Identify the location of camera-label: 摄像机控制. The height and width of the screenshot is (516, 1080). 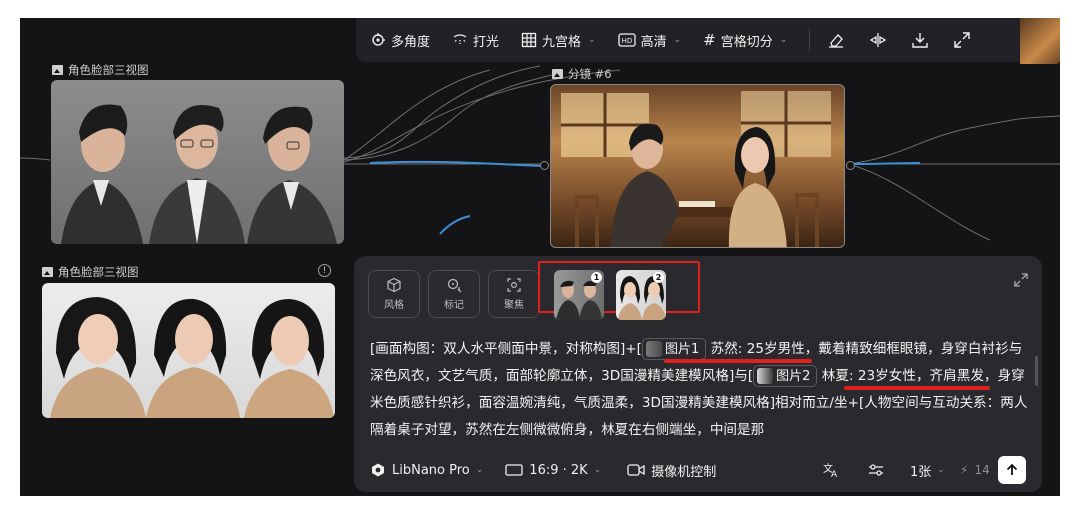
(684, 472).